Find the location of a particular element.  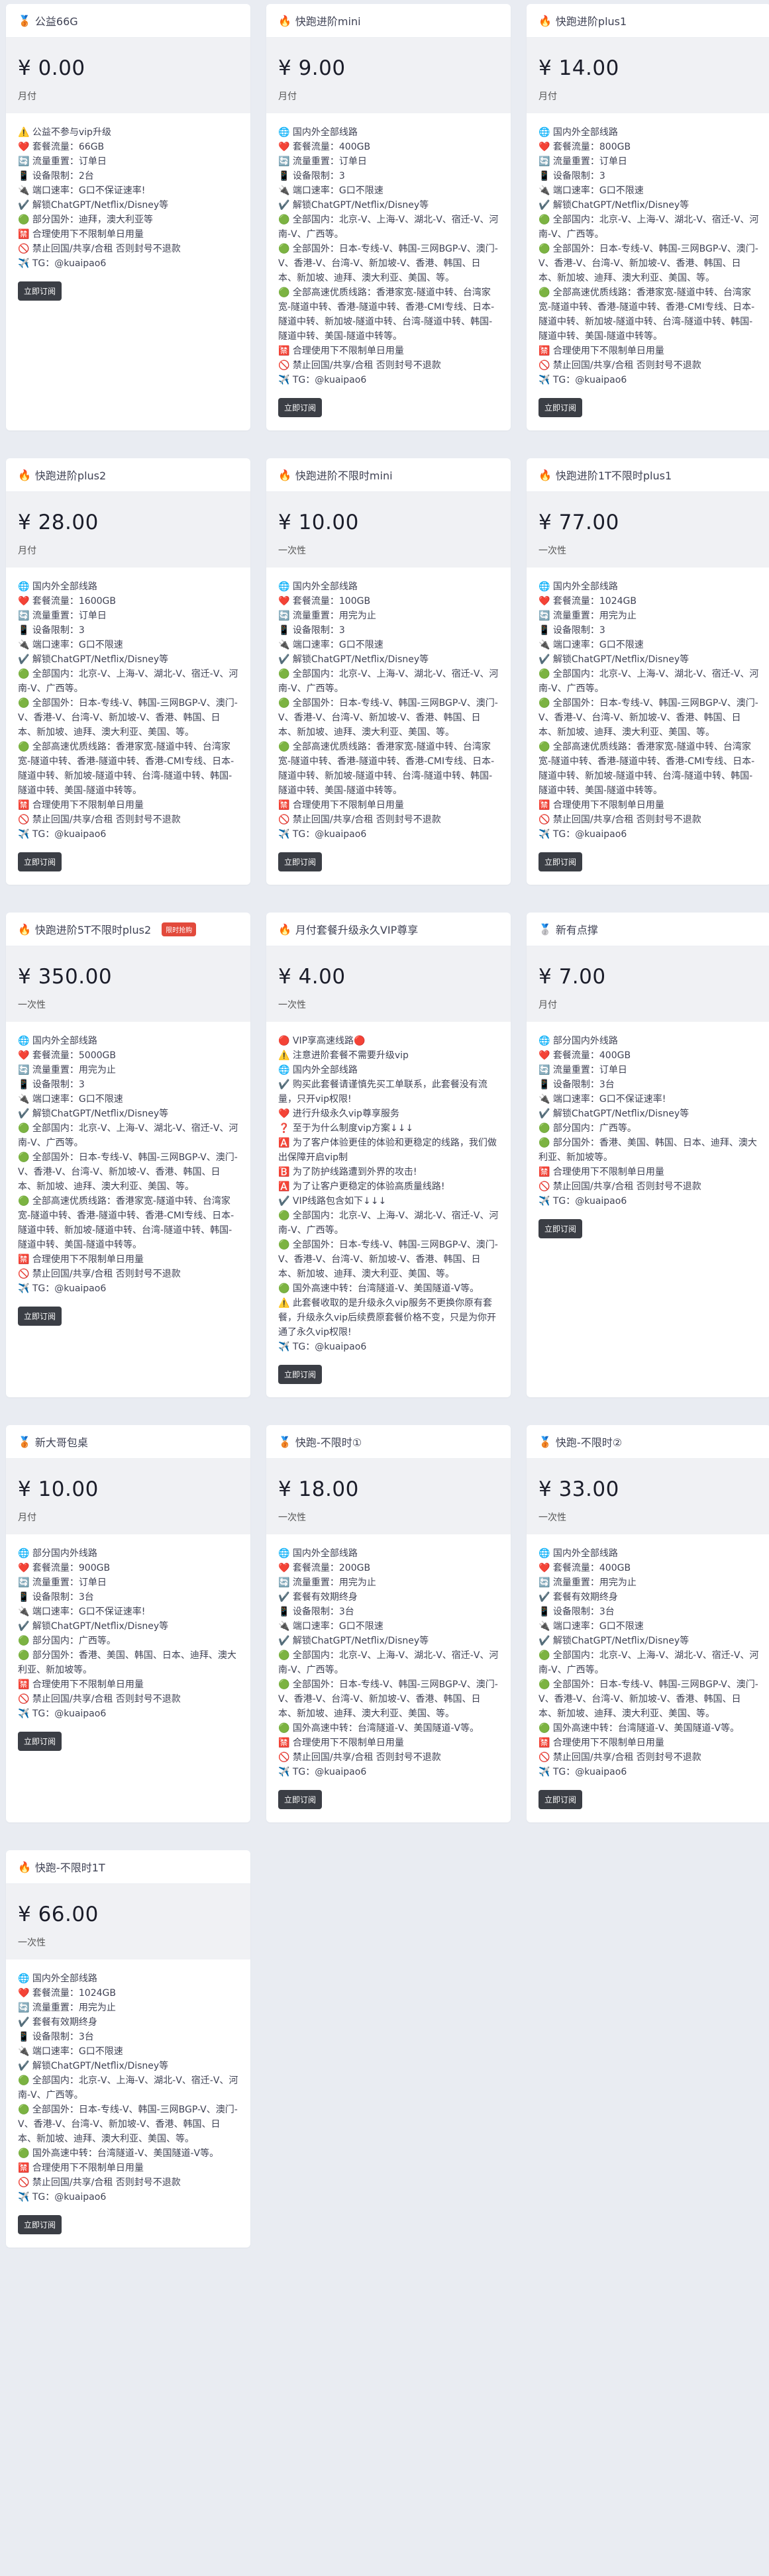

plan-title: 快跑进阶plus2 is located at coordinates (70, 476).